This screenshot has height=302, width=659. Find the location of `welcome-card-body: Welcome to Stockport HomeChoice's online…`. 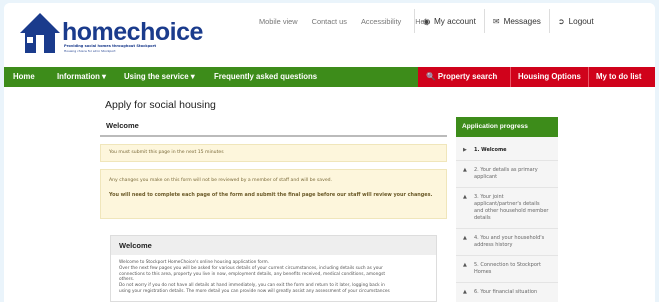

welcome-card-body: Welcome to Stockport HomeChoice's online… is located at coordinates (273, 277).